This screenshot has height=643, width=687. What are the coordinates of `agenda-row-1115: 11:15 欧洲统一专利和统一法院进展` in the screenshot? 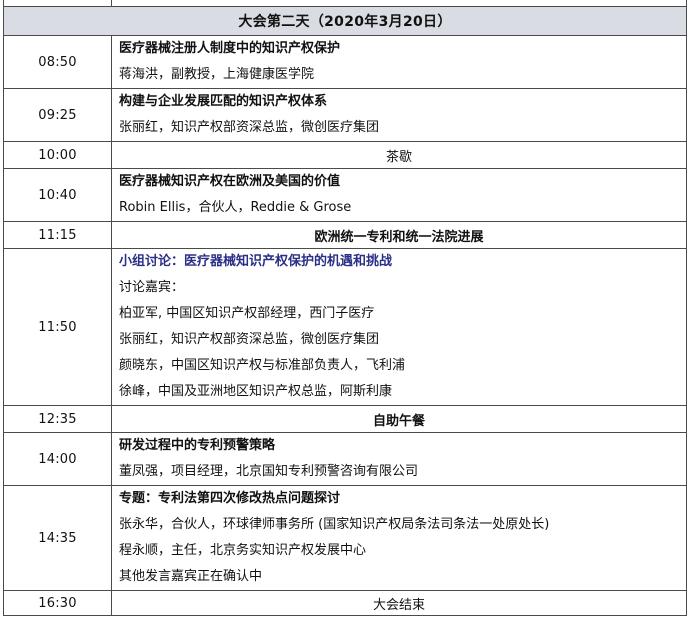 It's located at (345, 235).